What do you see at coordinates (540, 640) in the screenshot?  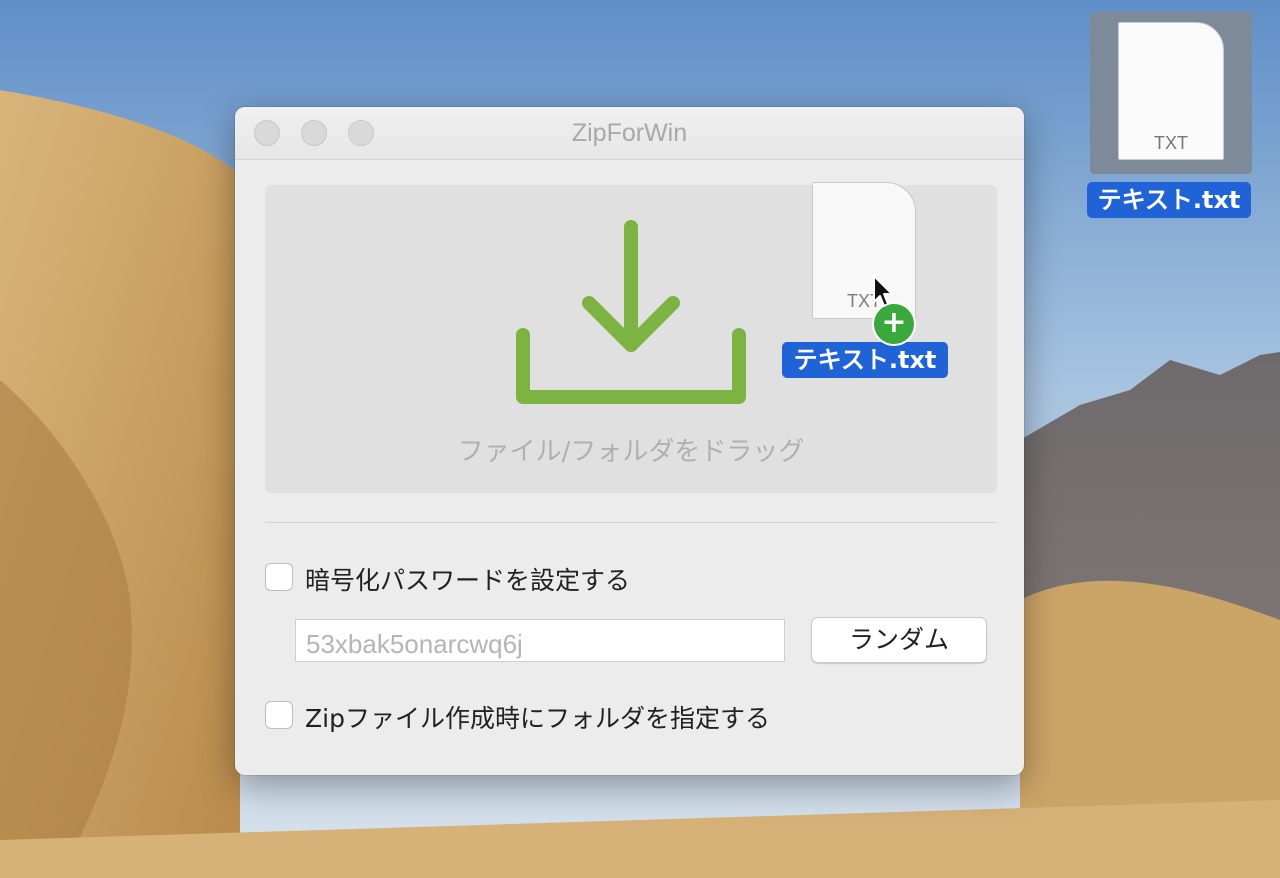 I see `password-field` at bounding box center [540, 640].